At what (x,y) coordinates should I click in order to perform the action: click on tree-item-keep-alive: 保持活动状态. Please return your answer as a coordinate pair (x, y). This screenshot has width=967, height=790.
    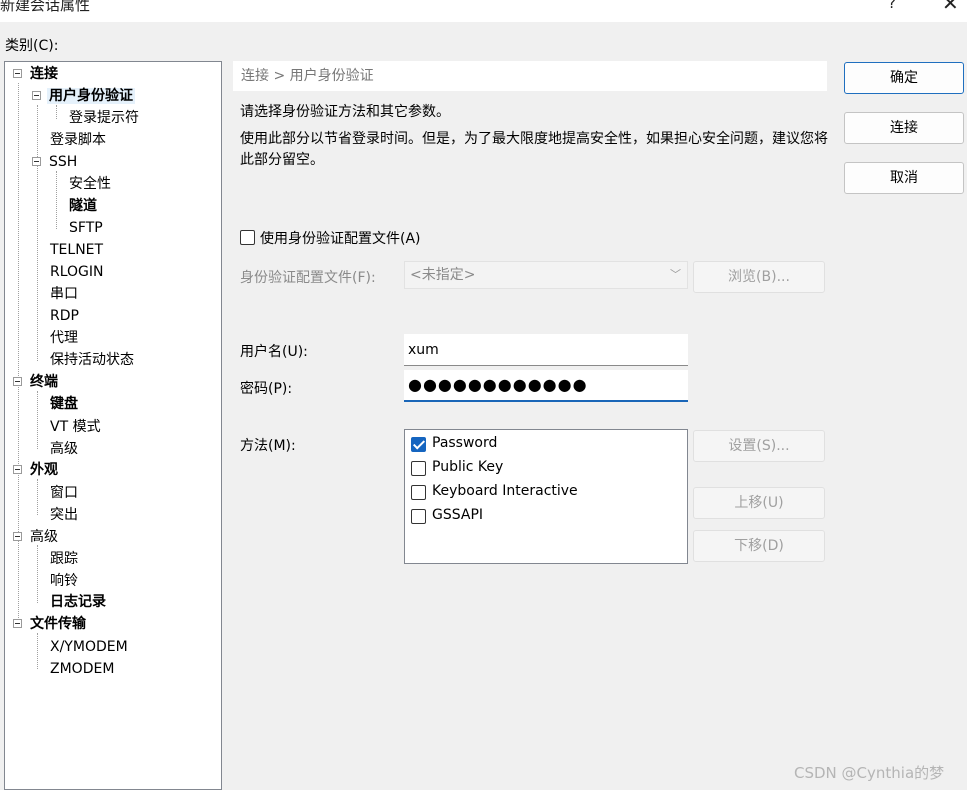
    Looking at the image, I should click on (92, 360).